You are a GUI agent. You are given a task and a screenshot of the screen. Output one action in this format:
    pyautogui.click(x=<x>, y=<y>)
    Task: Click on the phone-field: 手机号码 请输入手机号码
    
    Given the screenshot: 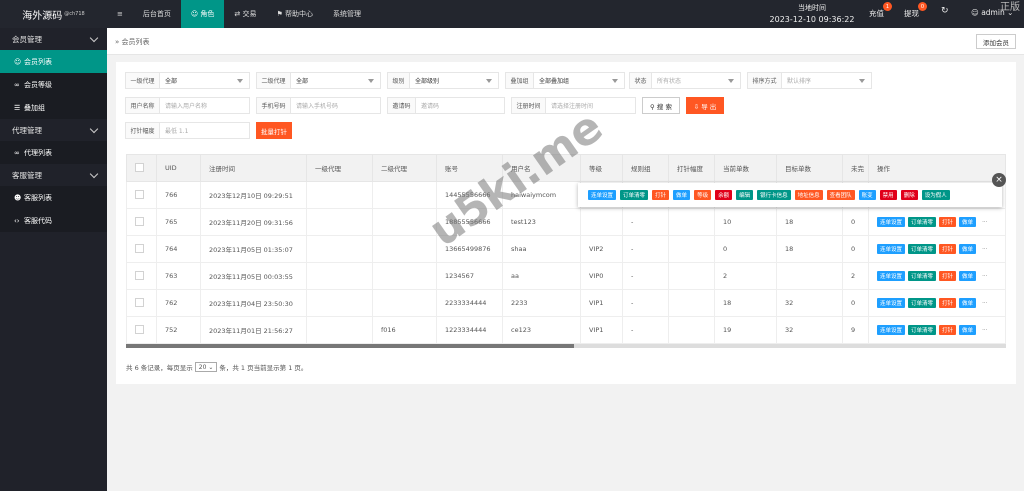 What is the action you would take?
    pyautogui.click(x=318, y=105)
    